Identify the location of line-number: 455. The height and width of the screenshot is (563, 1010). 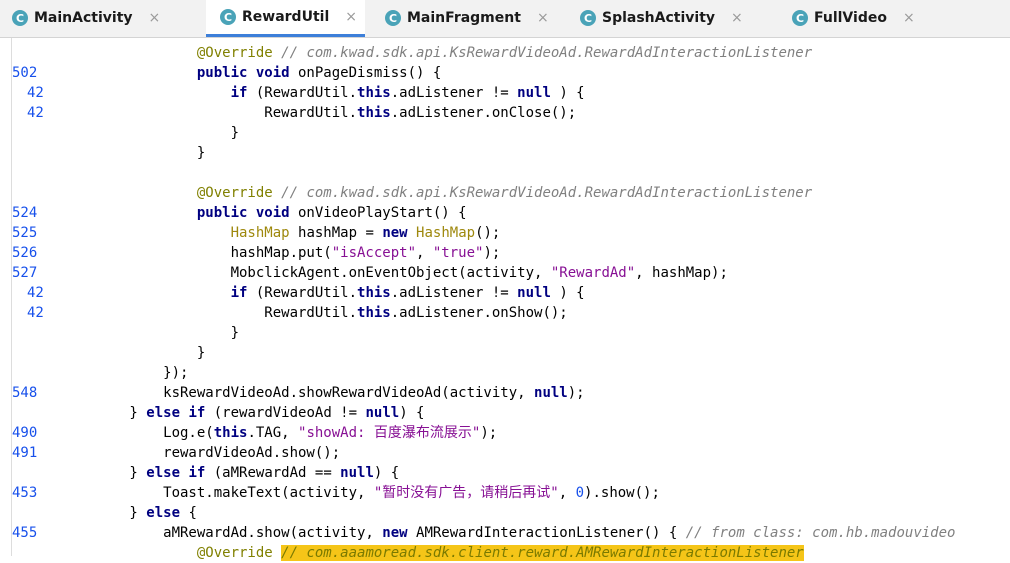
(25, 533).